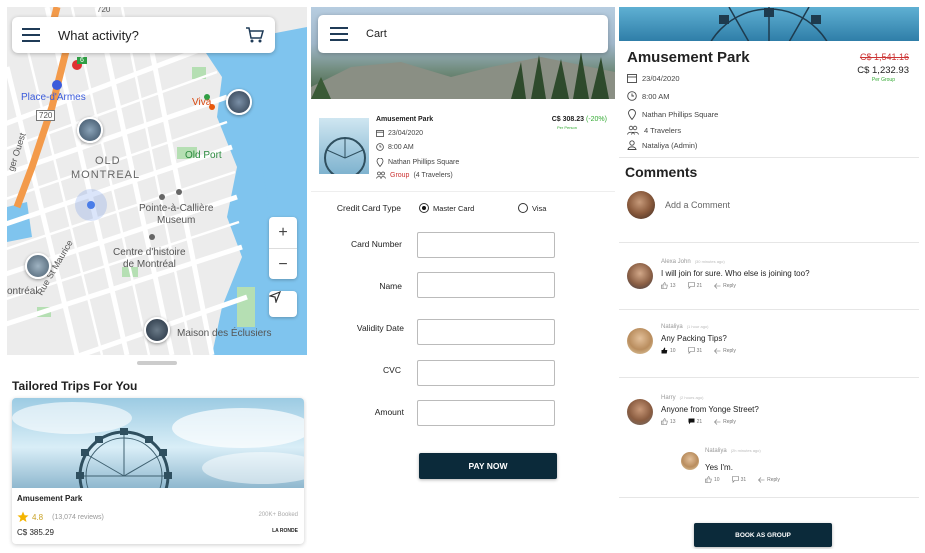  Describe the element at coordinates (283, 263) in the screenshot. I see `zoom-out-button: −` at that location.